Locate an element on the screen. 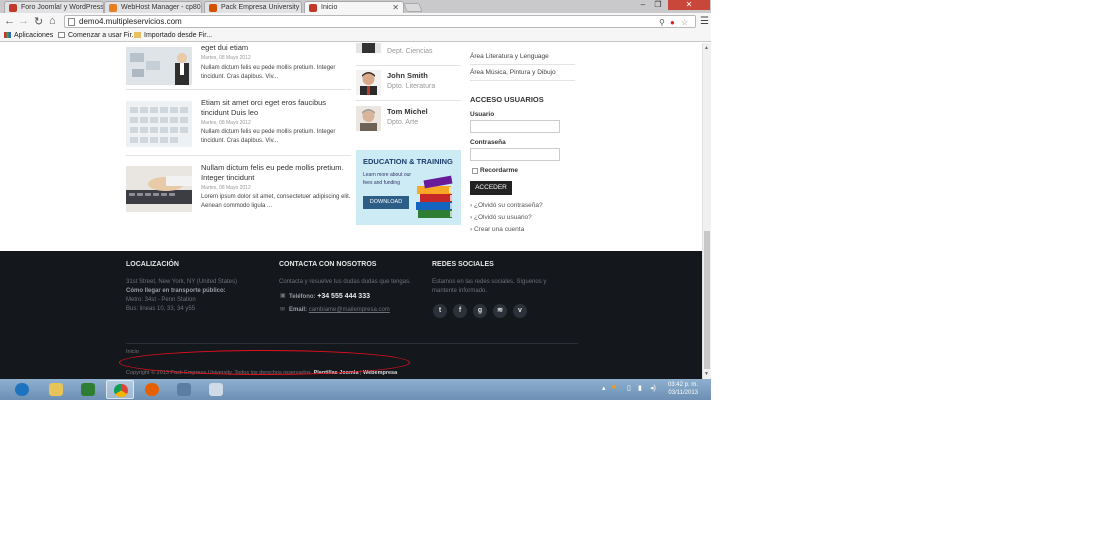  remember-label: Recordarme is located at coordinates (499, 170).